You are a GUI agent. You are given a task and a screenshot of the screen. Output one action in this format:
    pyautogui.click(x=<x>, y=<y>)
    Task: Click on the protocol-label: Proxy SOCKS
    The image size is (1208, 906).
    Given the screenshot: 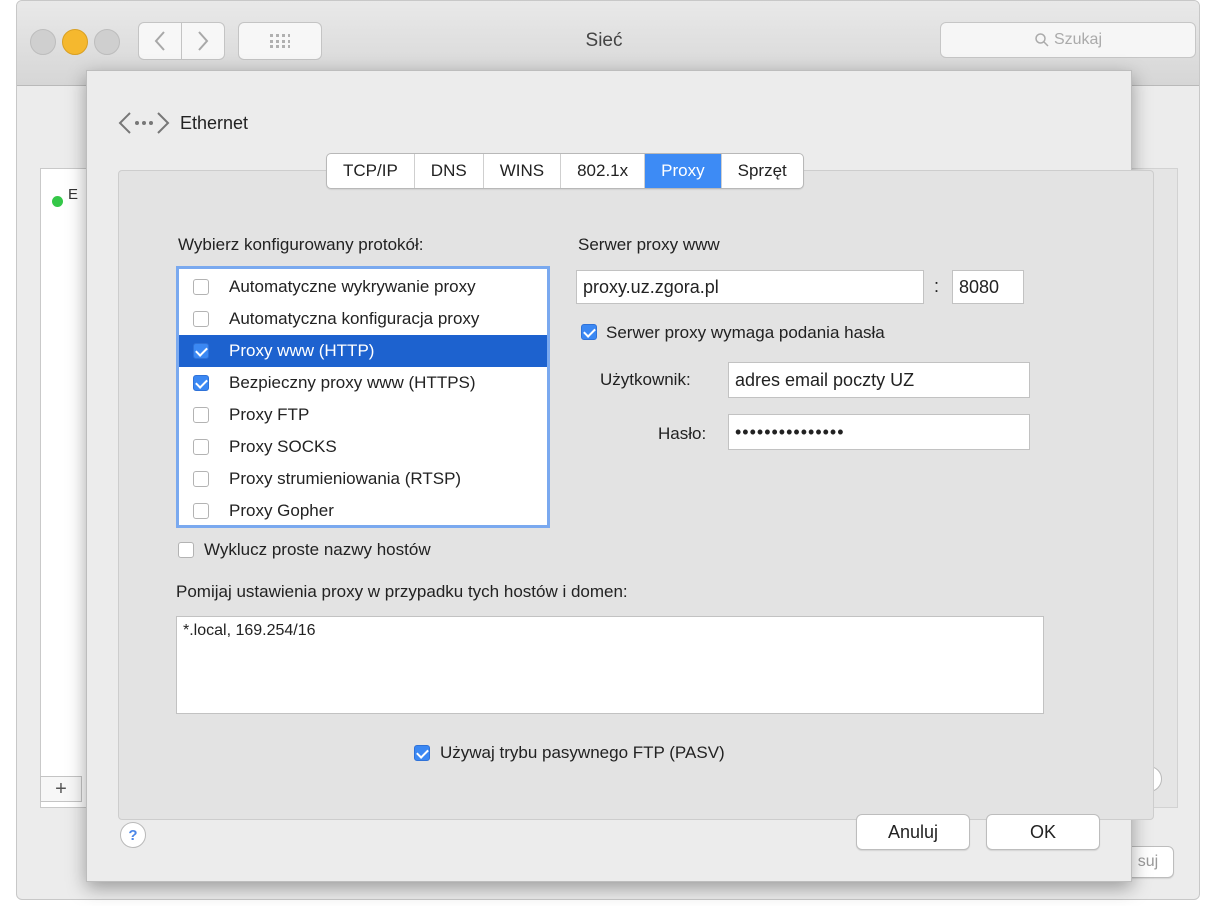 What is the action you would take?
    pyautogui.click(x=283, y=446)
    